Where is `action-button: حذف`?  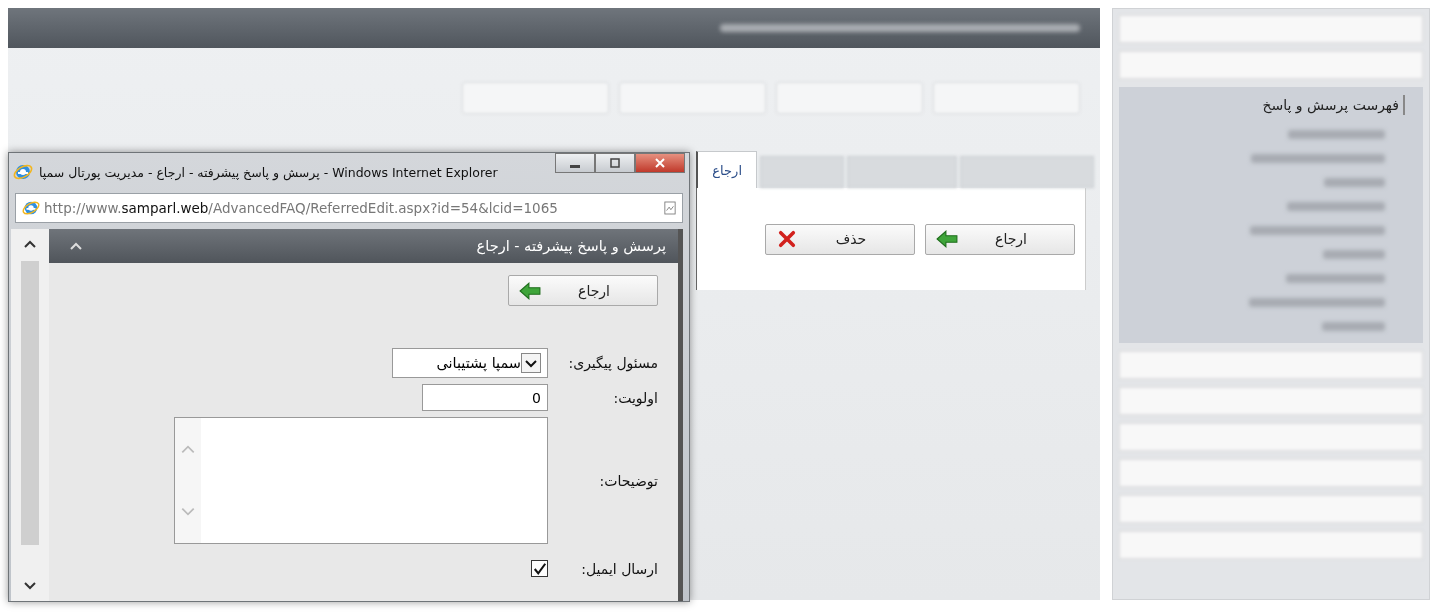
action-button: حذف is located at coordinates (840, 239).